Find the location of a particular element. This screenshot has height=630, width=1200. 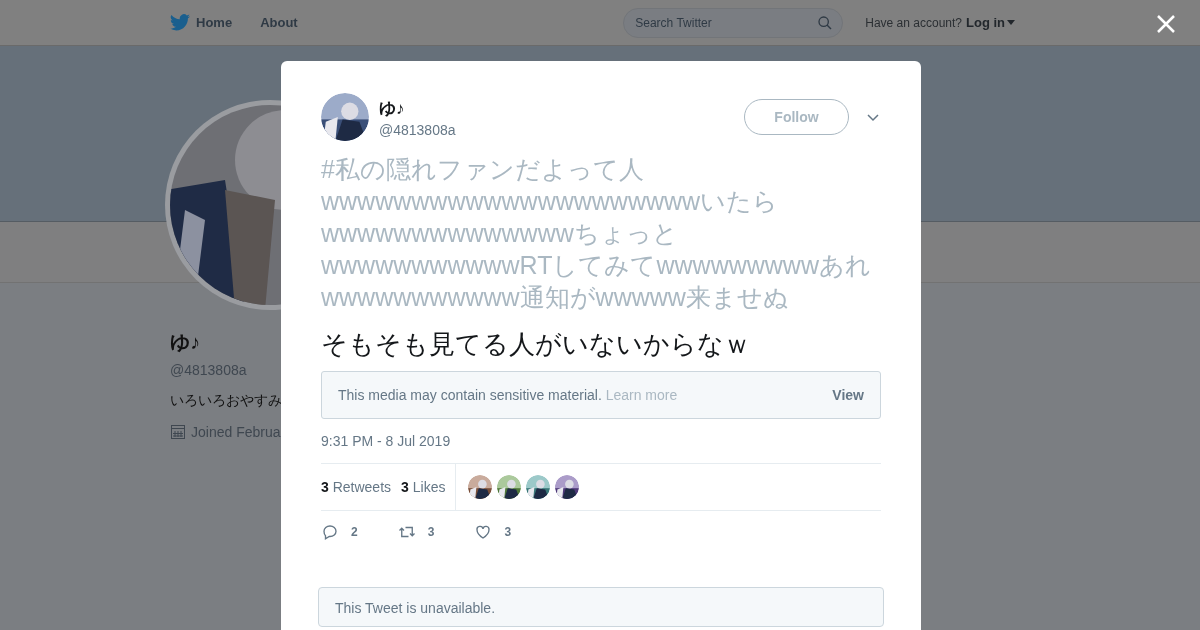

profile-name: ゆ♪ is located at coordinates (185, 342).